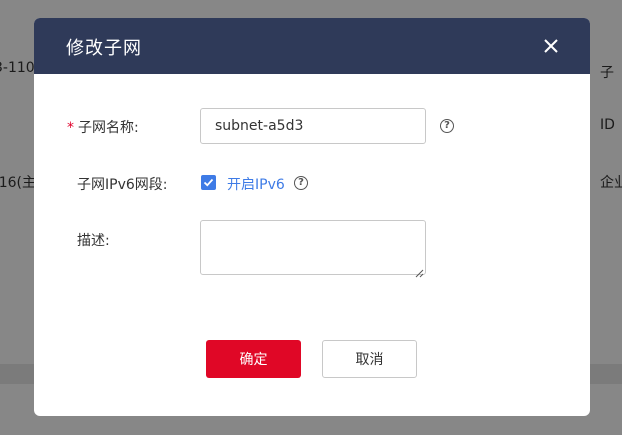 The width and height of the screenshot is (622, 435). What do you see at coordinates (312, 183) in the screenshot?
I see `subnet-ipv6-row: 子网IPv6网段: 开启IPv6 ?` at bounding box center [312, 183].